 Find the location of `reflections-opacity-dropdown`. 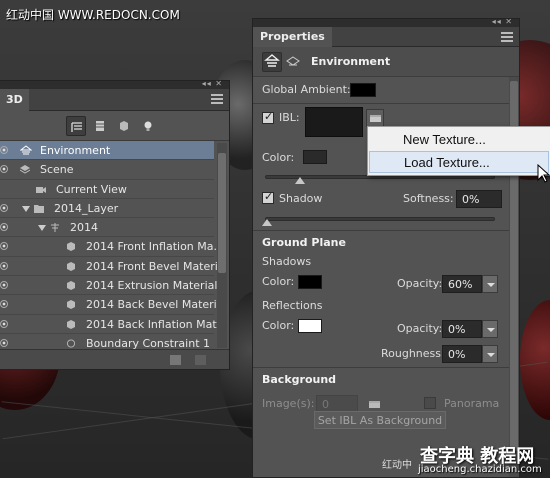

reflections-opacity-dropdown is located at coordinates (490, 329).